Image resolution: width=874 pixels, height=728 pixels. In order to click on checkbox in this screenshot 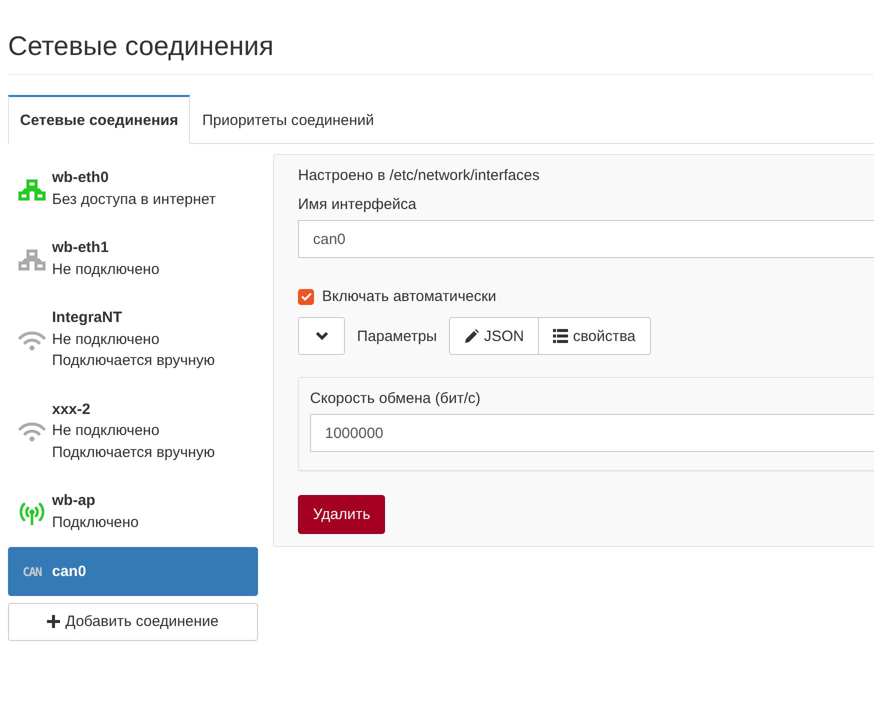, I will do `click(306, 296)`.